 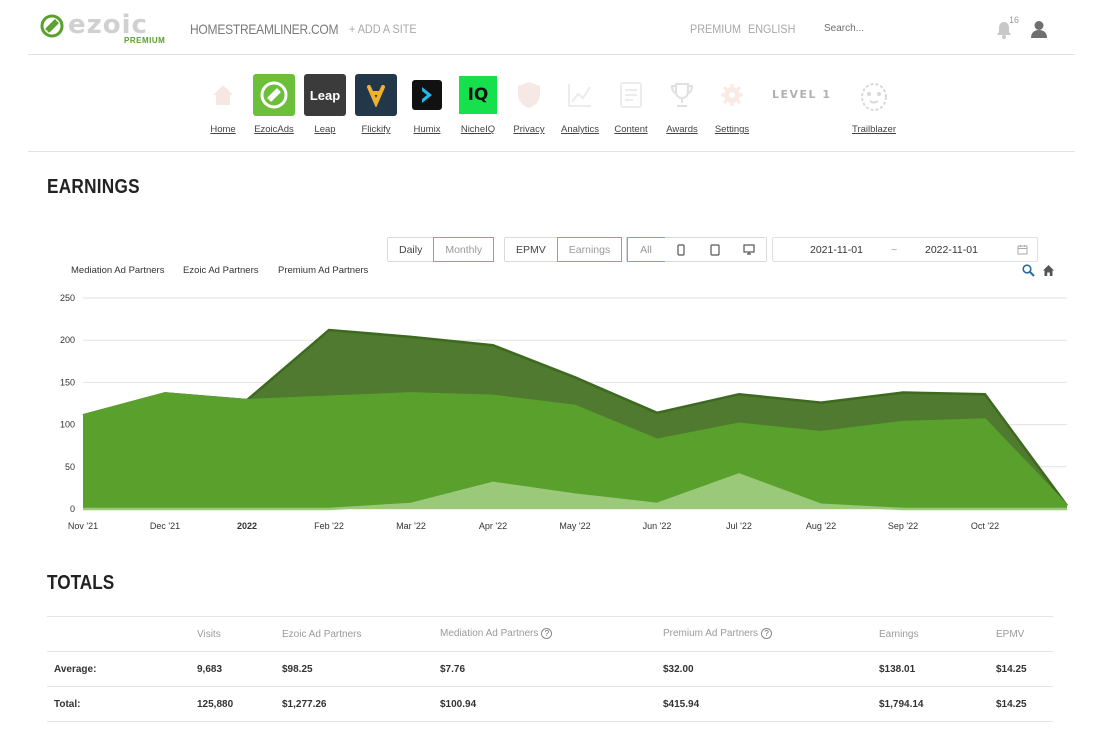 I want to click on earnings-title: EARNINGS, so click(x=93, y=187).